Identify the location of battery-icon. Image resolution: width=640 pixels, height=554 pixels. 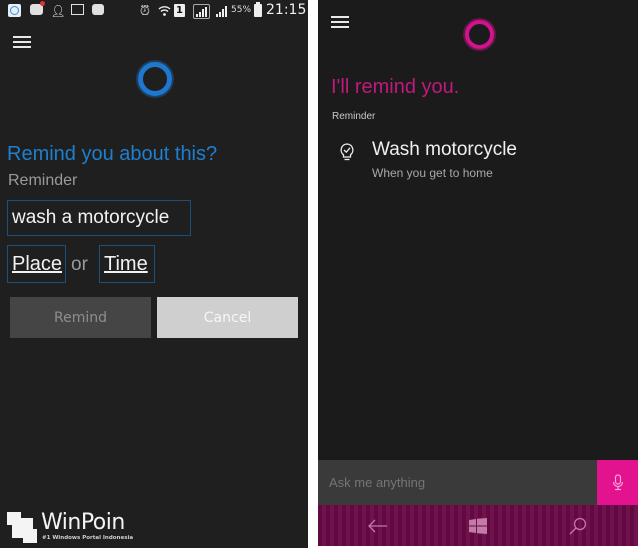
(258, 9).